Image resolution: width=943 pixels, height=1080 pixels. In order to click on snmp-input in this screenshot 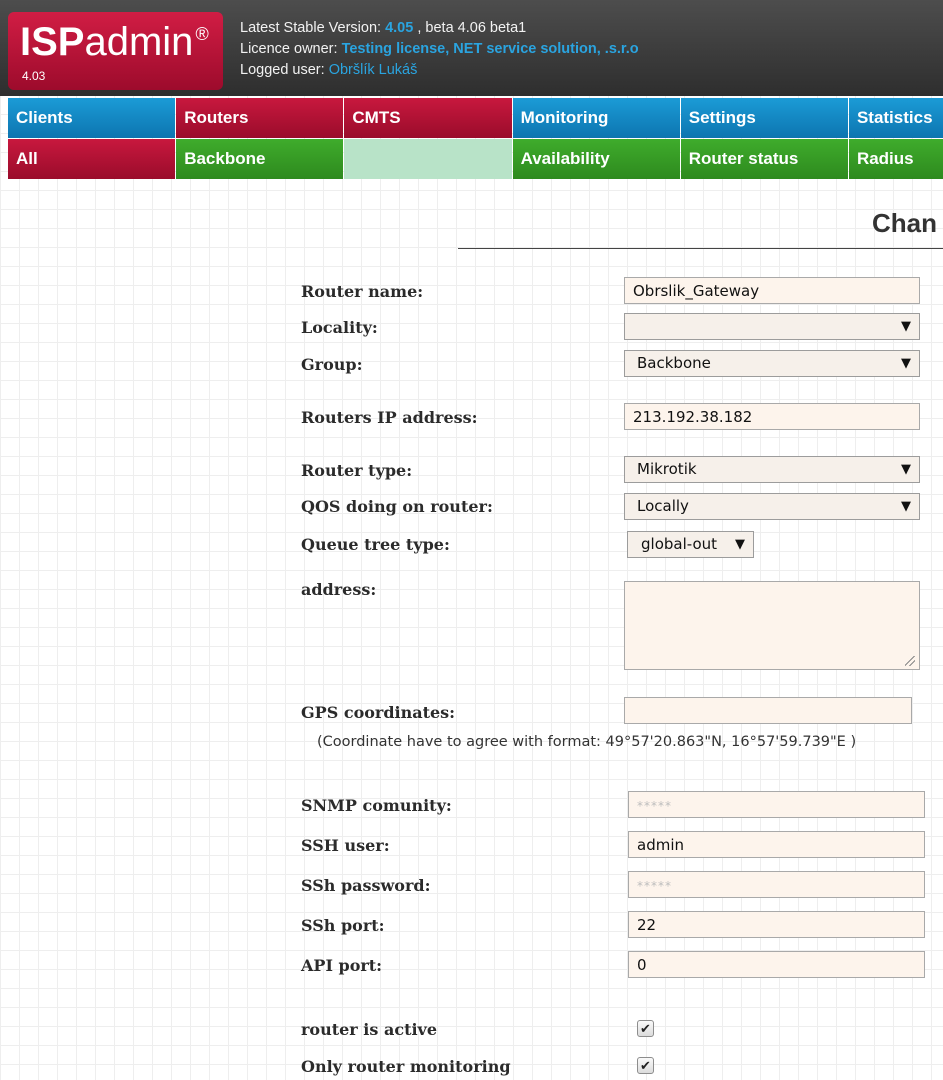, I will do `click(776, 804)`.